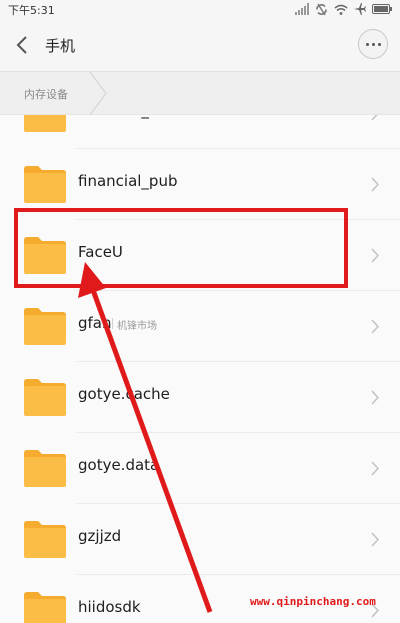 This screenshot has height=623, width=400. What do you see at coordinates (313, 601) in the screenshot?
I see `watermark: www.qinpinchang.com` at bounding box center [313, 601].